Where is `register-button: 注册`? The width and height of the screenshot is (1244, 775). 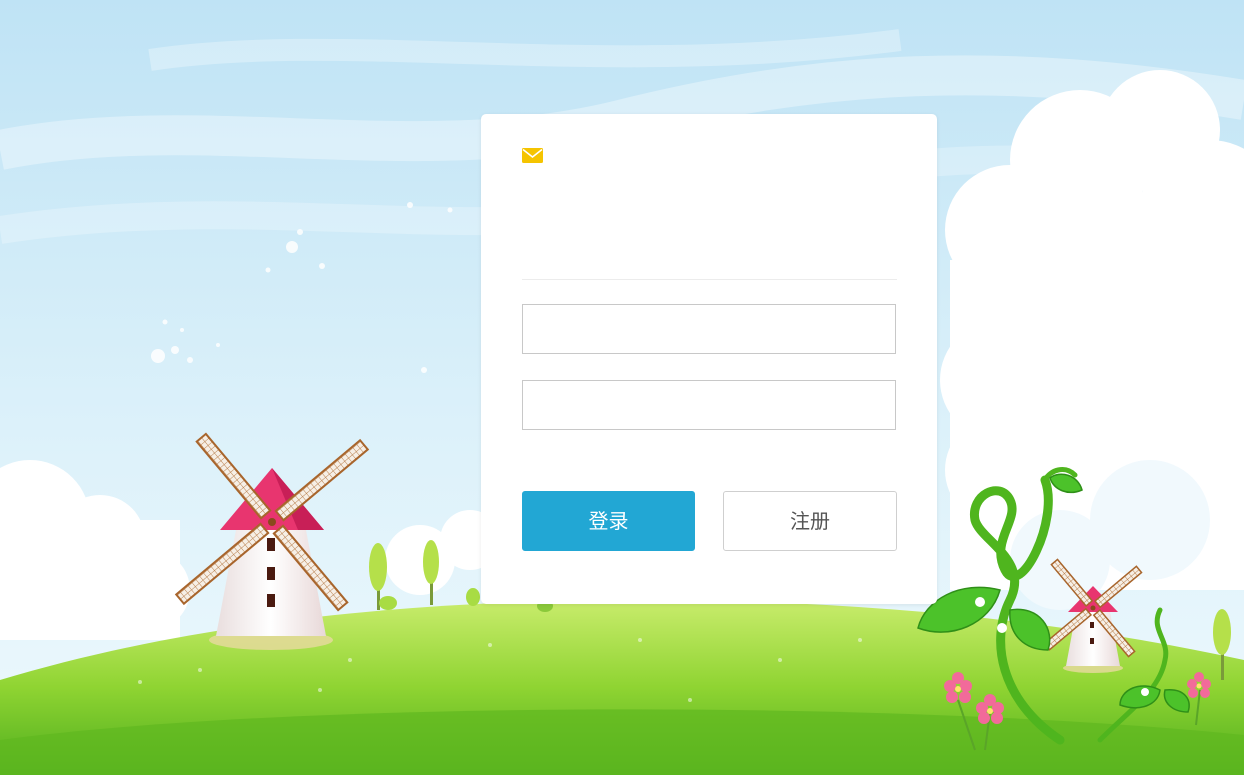
register-button: 注册 is located at coordinates (810, 521).